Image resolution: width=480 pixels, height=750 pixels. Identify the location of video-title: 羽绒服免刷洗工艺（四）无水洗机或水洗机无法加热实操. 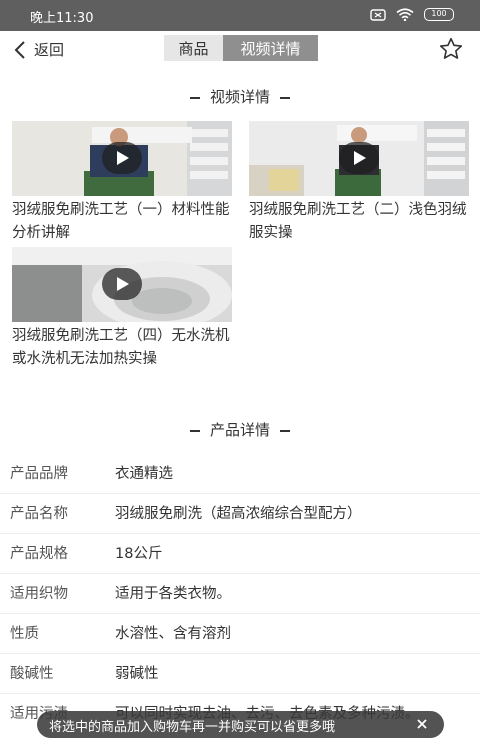
(121, 347).